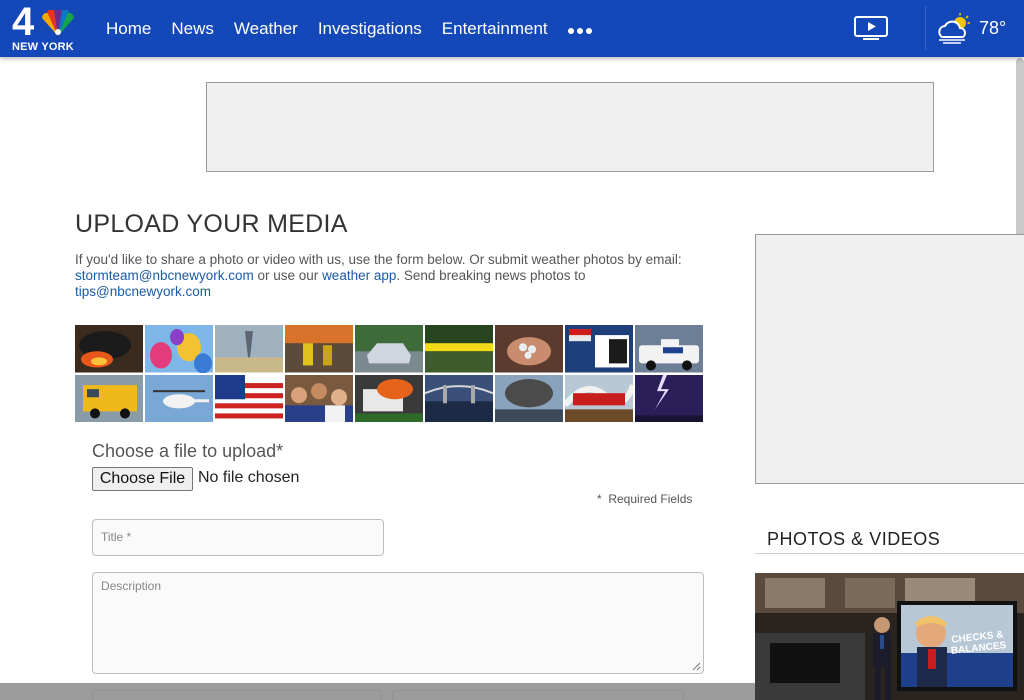 This screenshot has width=1024, height=700. What do you see at coordinates (211, 224) in the screenshot?
I see `page-title: UPLOAD YOUR MEDIA` at bounding box center [211, 224].